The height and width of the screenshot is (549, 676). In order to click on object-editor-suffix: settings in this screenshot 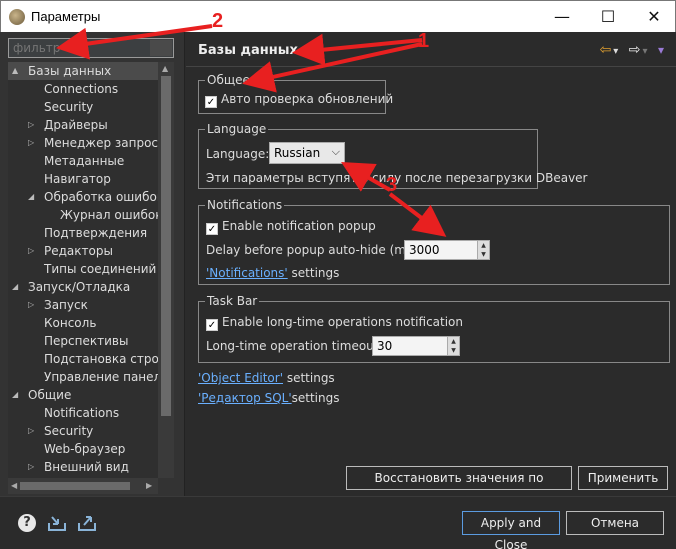, I will do `click(309, 378)`.